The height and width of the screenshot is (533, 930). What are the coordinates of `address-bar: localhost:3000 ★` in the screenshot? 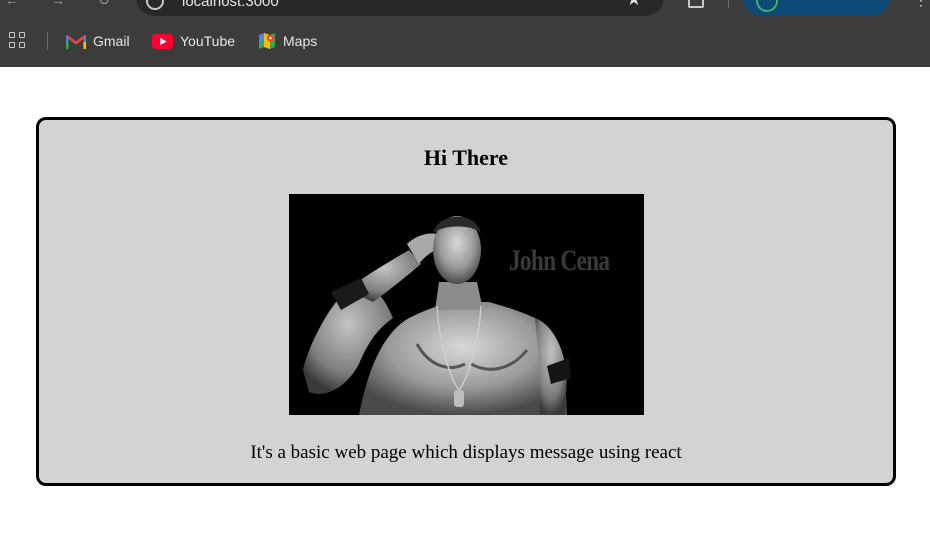 It's located at (400, 8).